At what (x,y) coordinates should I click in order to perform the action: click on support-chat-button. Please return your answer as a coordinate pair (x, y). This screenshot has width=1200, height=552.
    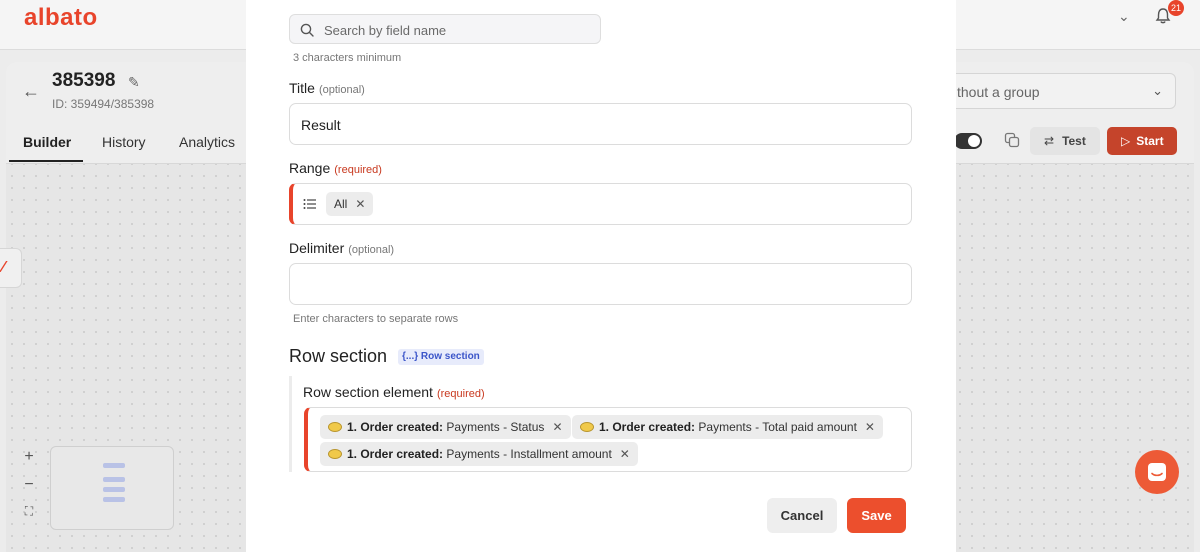
    Looking at the image, I should click on (1157, 472).